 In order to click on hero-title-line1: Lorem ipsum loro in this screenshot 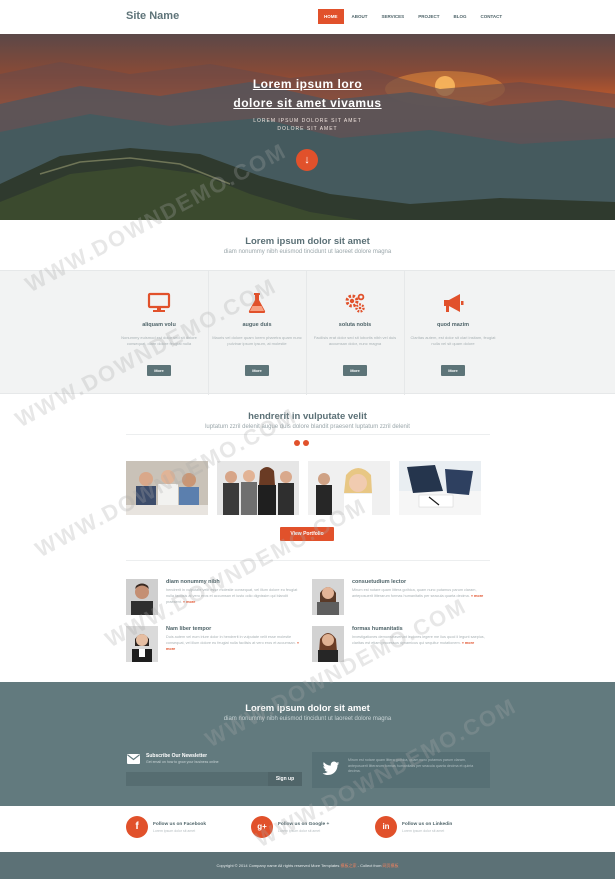, I will do `click(307, 84)`.